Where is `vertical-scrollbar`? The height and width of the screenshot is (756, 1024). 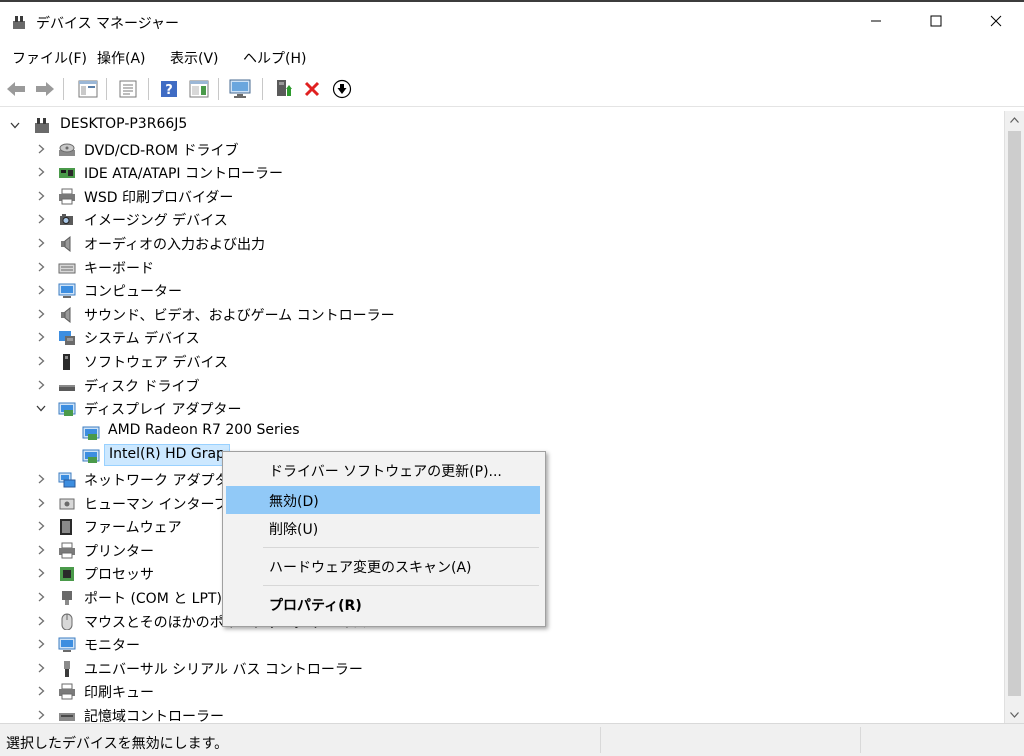
vertical-scrollbar is located at coordinates (1014, 417).